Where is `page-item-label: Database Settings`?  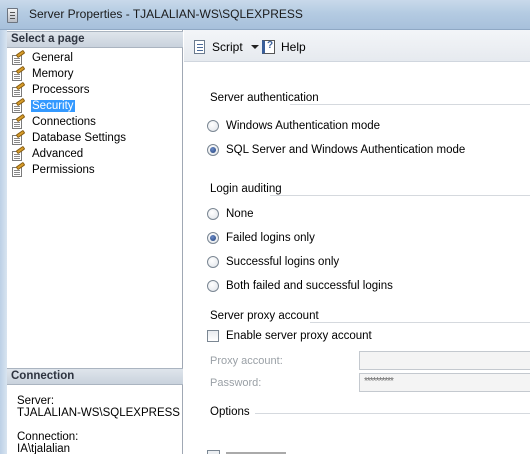 page-item-label: Database Settings is located at coordinates (79, 138).